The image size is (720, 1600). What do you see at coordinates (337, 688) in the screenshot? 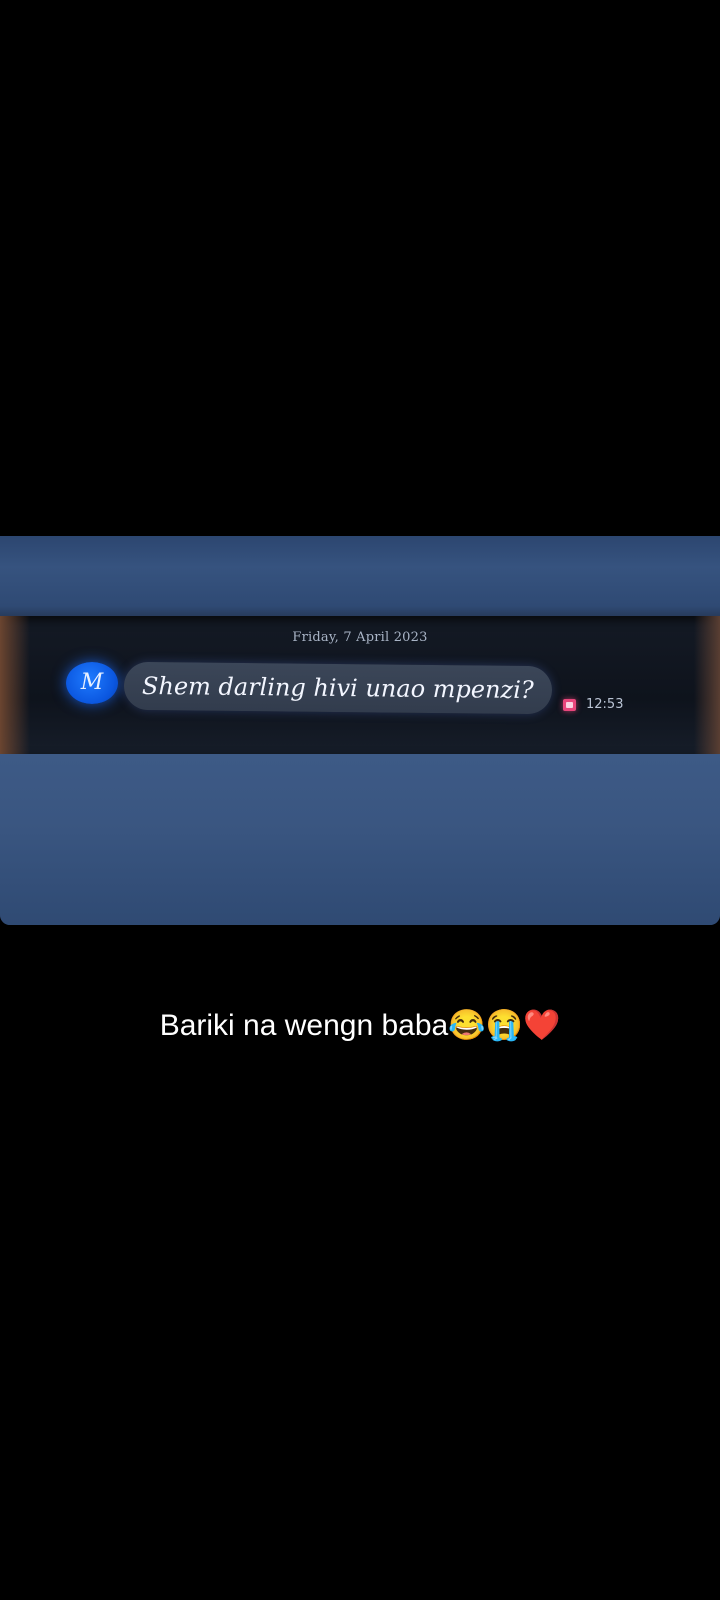
I see `message-bubble: Shem darling hivi unao mpenzi?` at bounding box center [337, 688].